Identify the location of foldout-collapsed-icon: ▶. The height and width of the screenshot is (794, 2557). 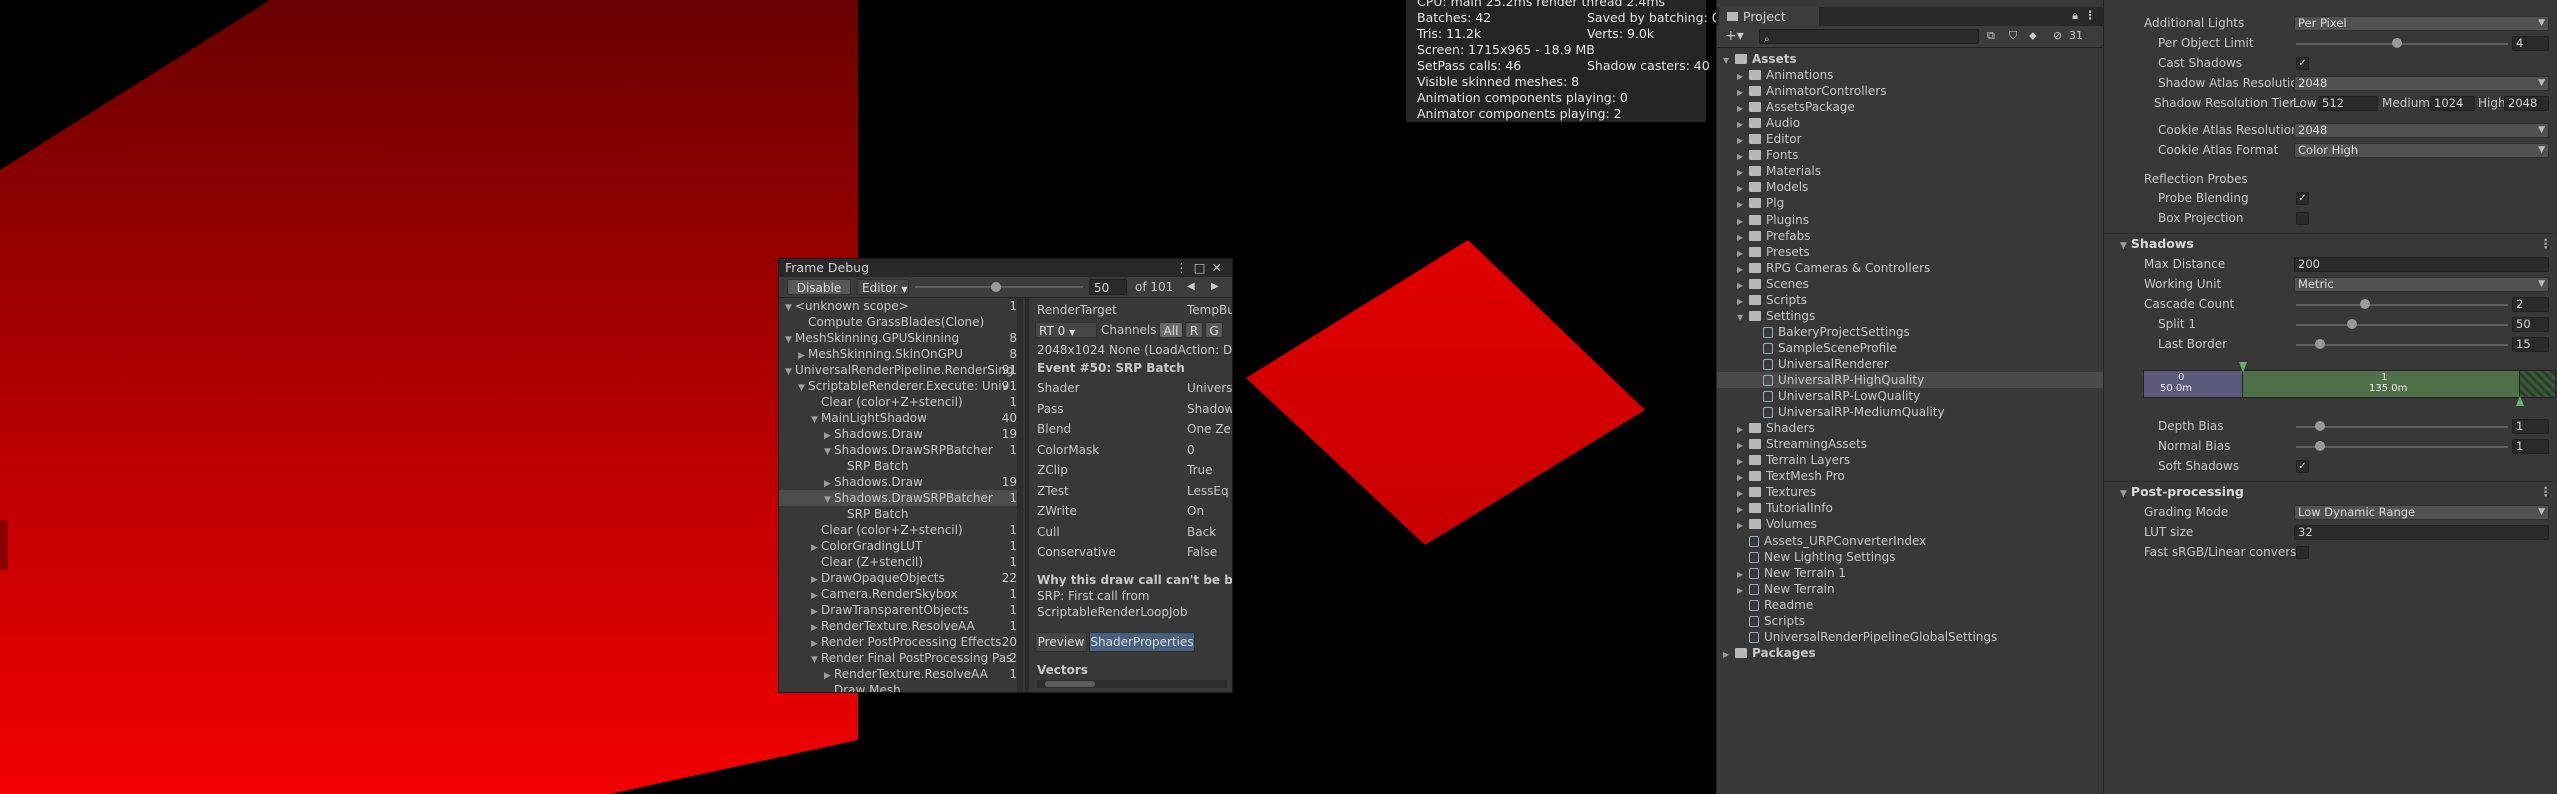
(1729, 655).